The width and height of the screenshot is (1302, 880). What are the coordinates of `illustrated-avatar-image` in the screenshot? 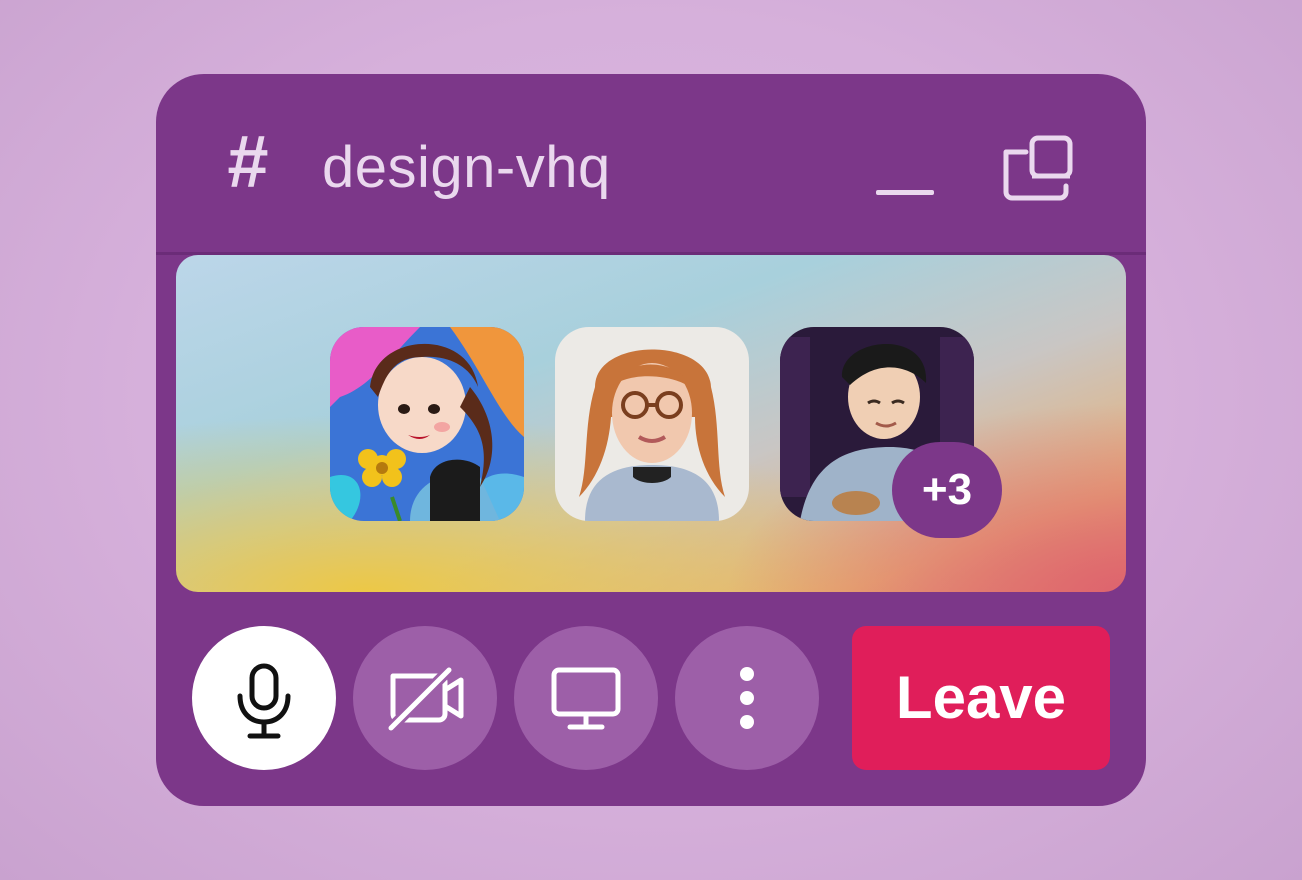 It's located at (427, 424).